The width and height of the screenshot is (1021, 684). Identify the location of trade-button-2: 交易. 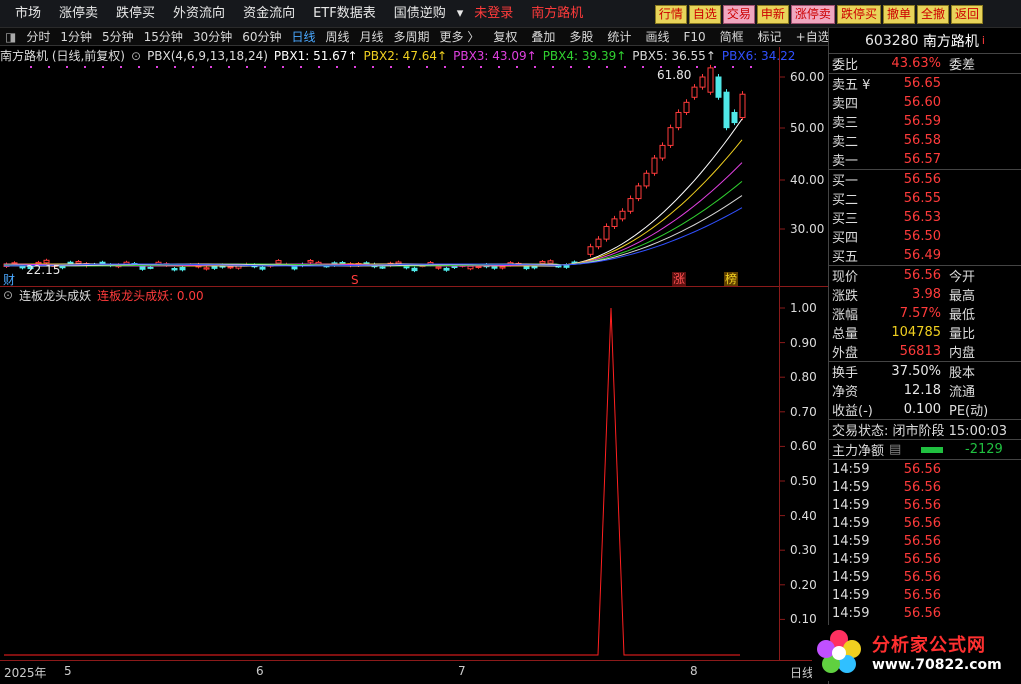
(738, 14).